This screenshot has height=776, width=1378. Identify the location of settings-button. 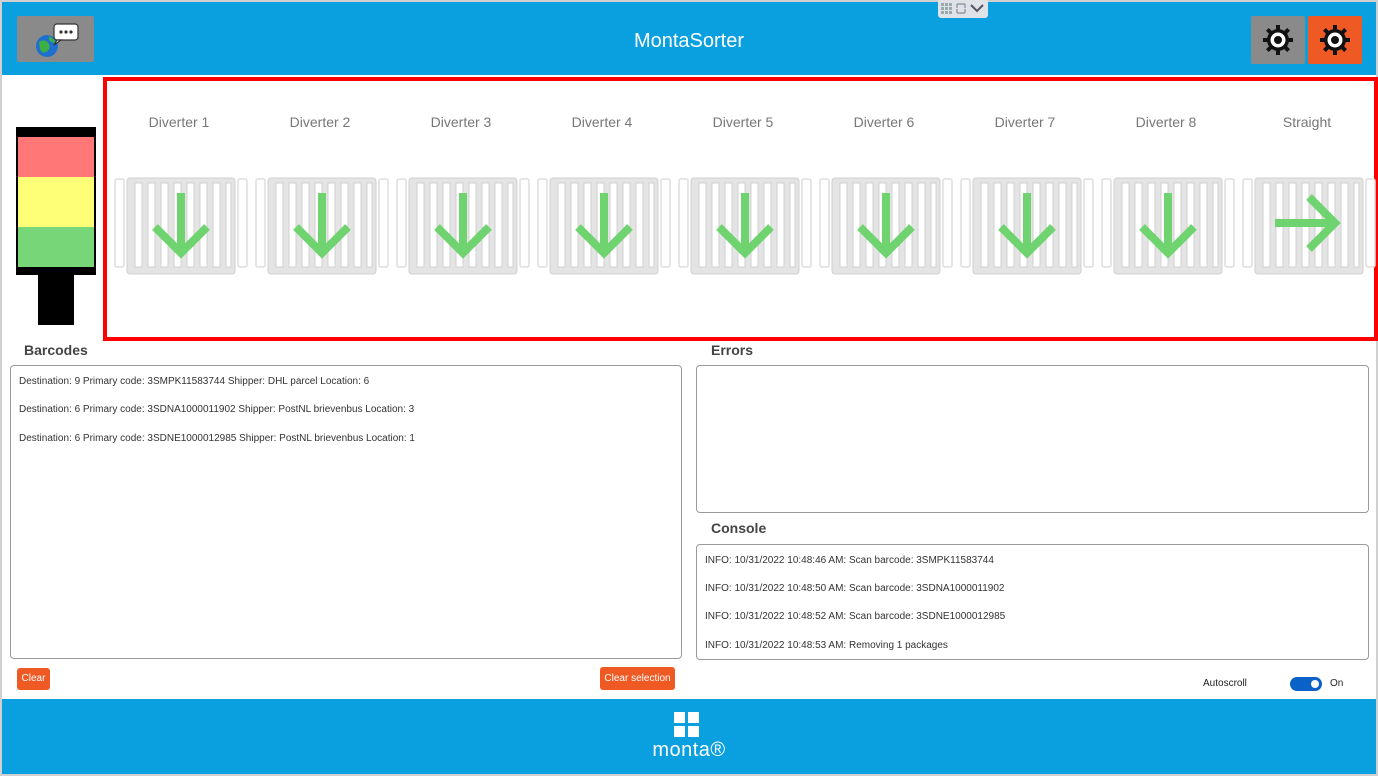
(1278, 40).